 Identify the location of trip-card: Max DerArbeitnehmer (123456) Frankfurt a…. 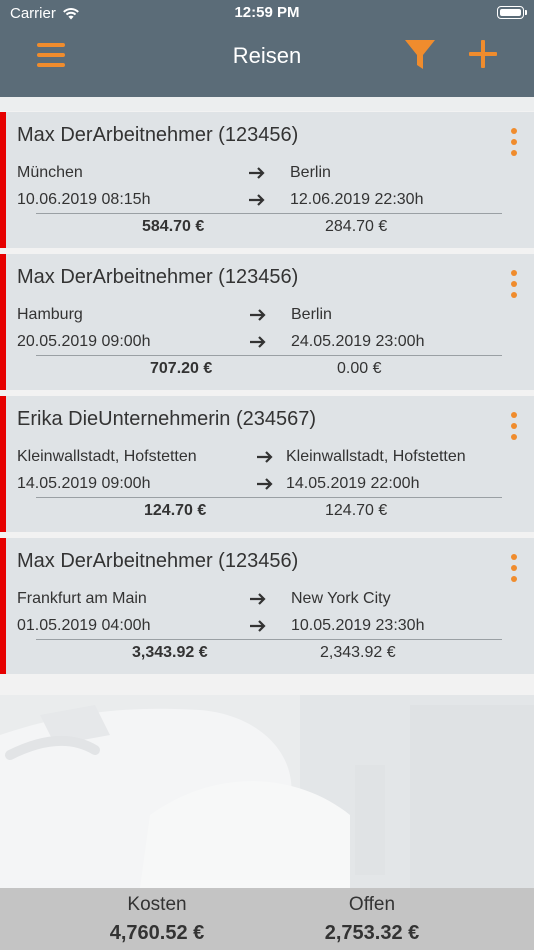
(267, 606).